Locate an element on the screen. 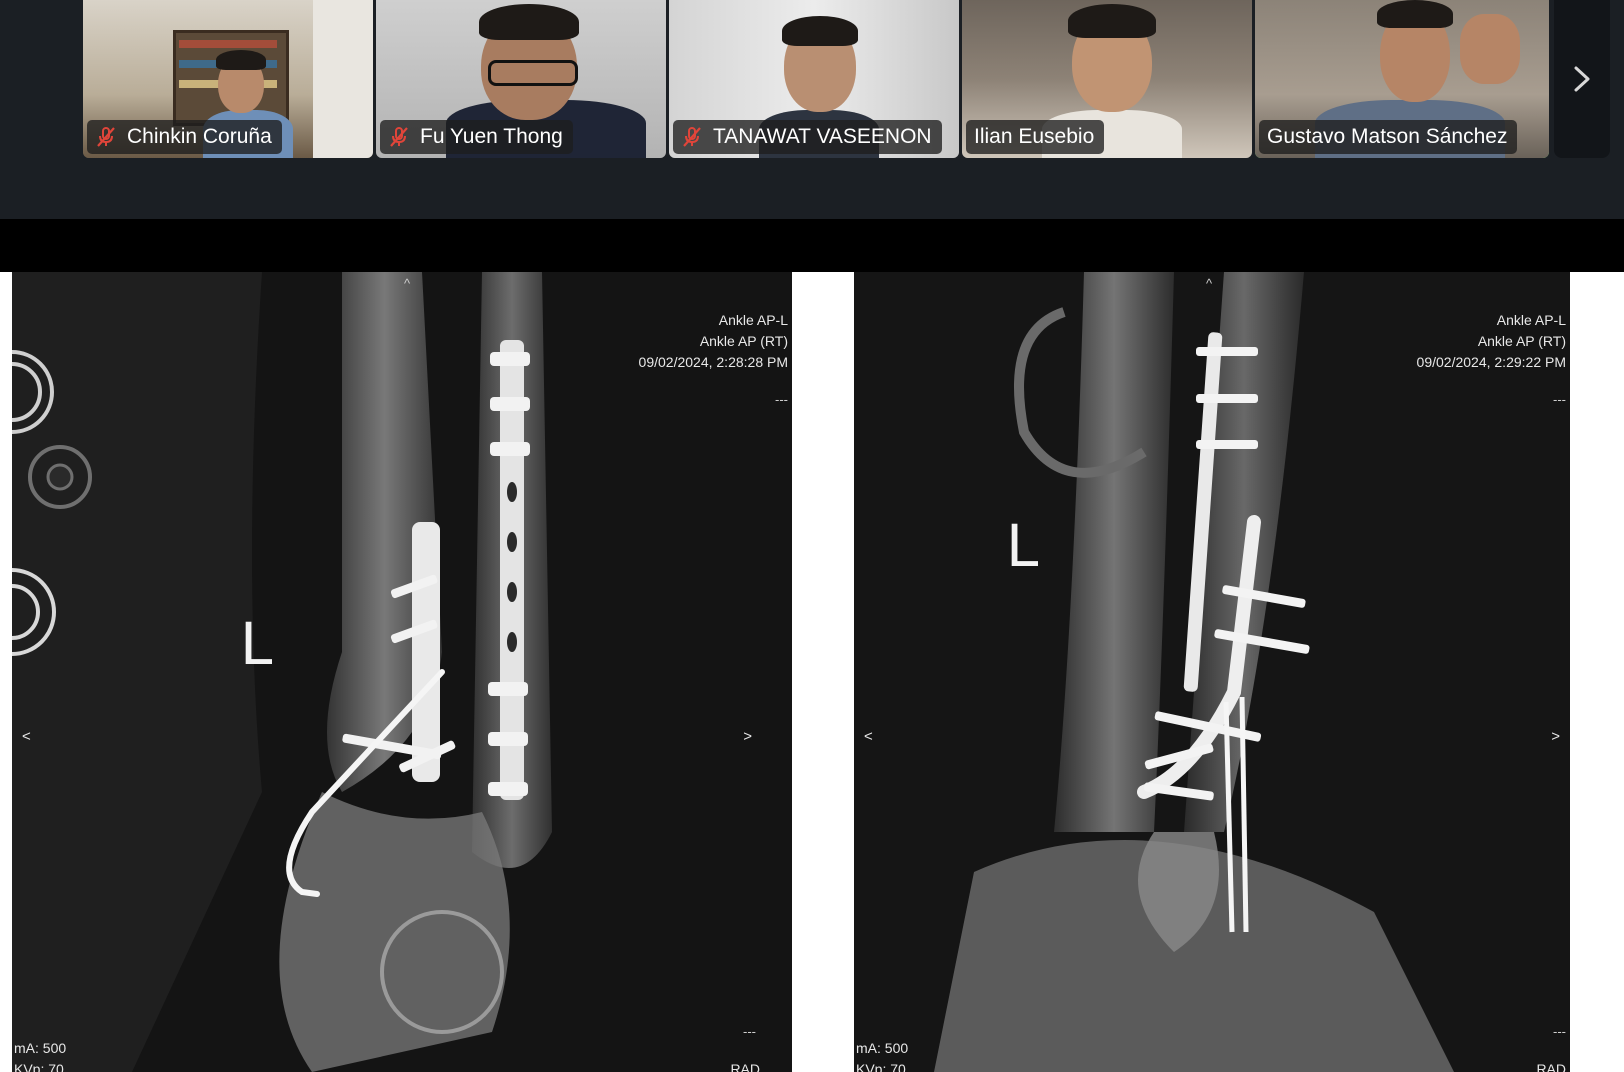 The height and width of the screenshot is (1072, 1624). gallery-next-button is located at coordinates (1582, 79).